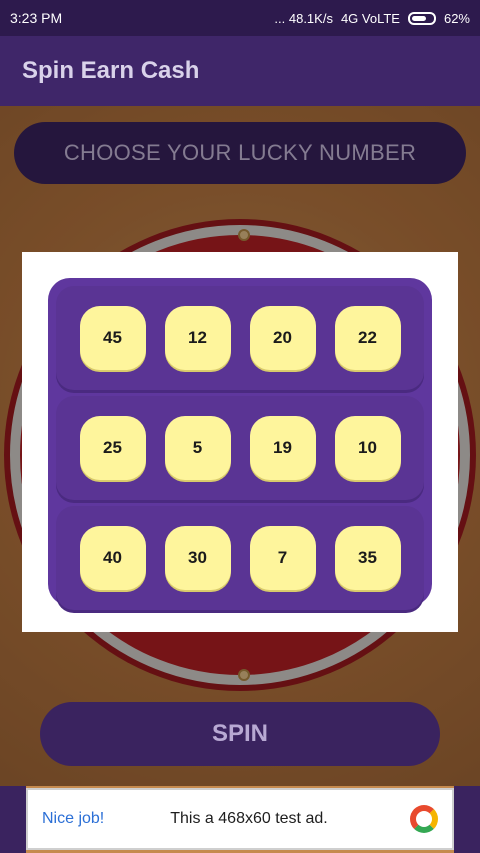 This screenshot has width=480, height=853. What do you see at coordinates (240, 558) in the screenshot?
I see `number-row: 40 30 7 35` at bounding box center [240, 558].